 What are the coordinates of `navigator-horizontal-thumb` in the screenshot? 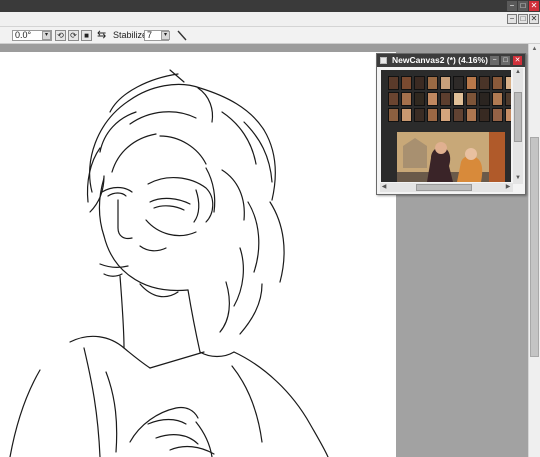 It's located at (444, 187).